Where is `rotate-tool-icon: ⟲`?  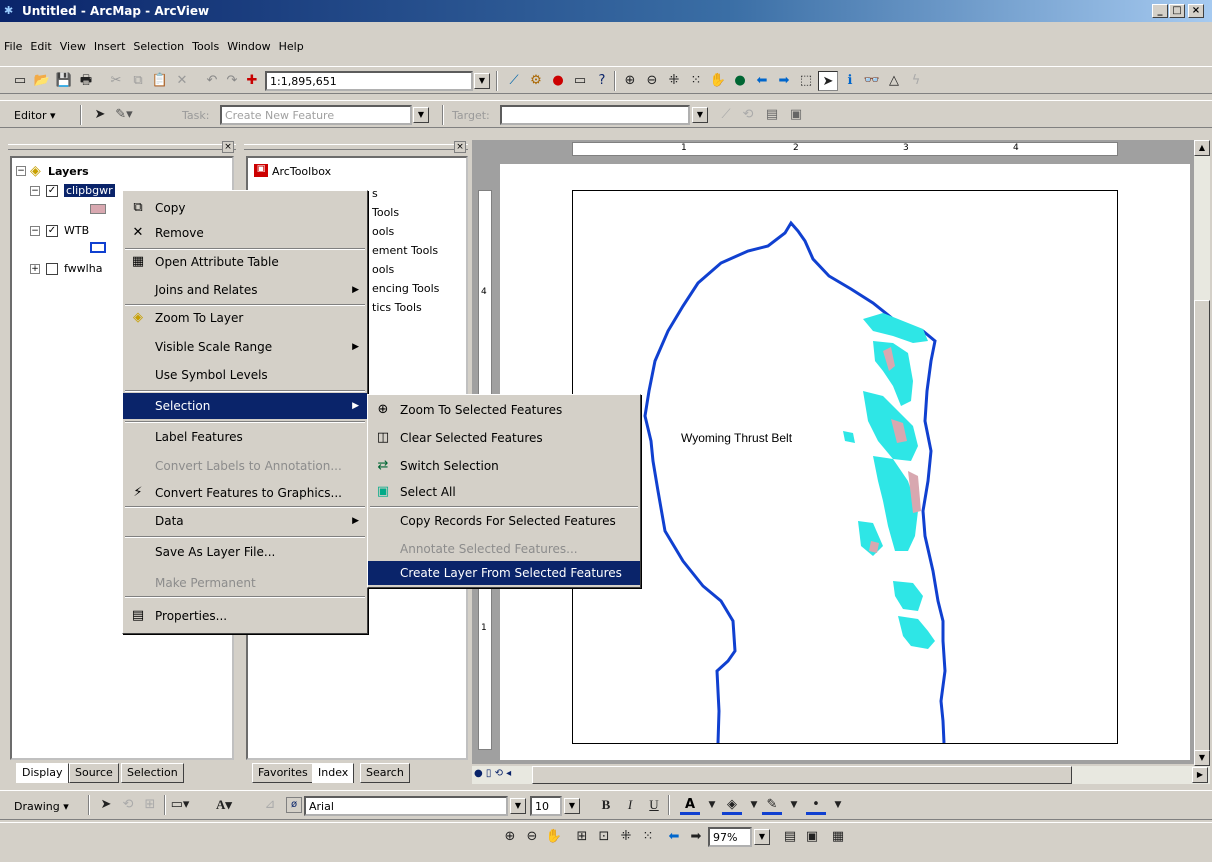
rotate-tool-icon: ⟲ is located at coordinates (748, 115).